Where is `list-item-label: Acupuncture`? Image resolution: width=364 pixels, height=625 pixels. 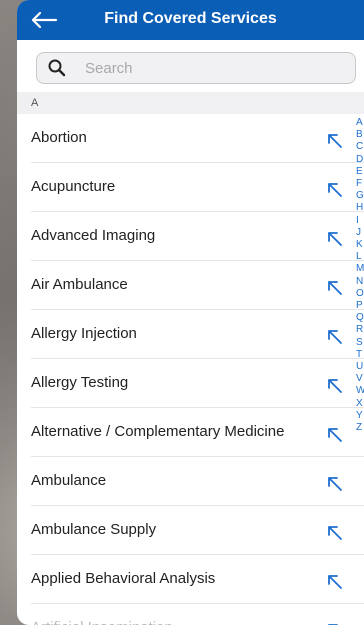
list-item-label: Acupuncture is located at coordinates (73, 186).